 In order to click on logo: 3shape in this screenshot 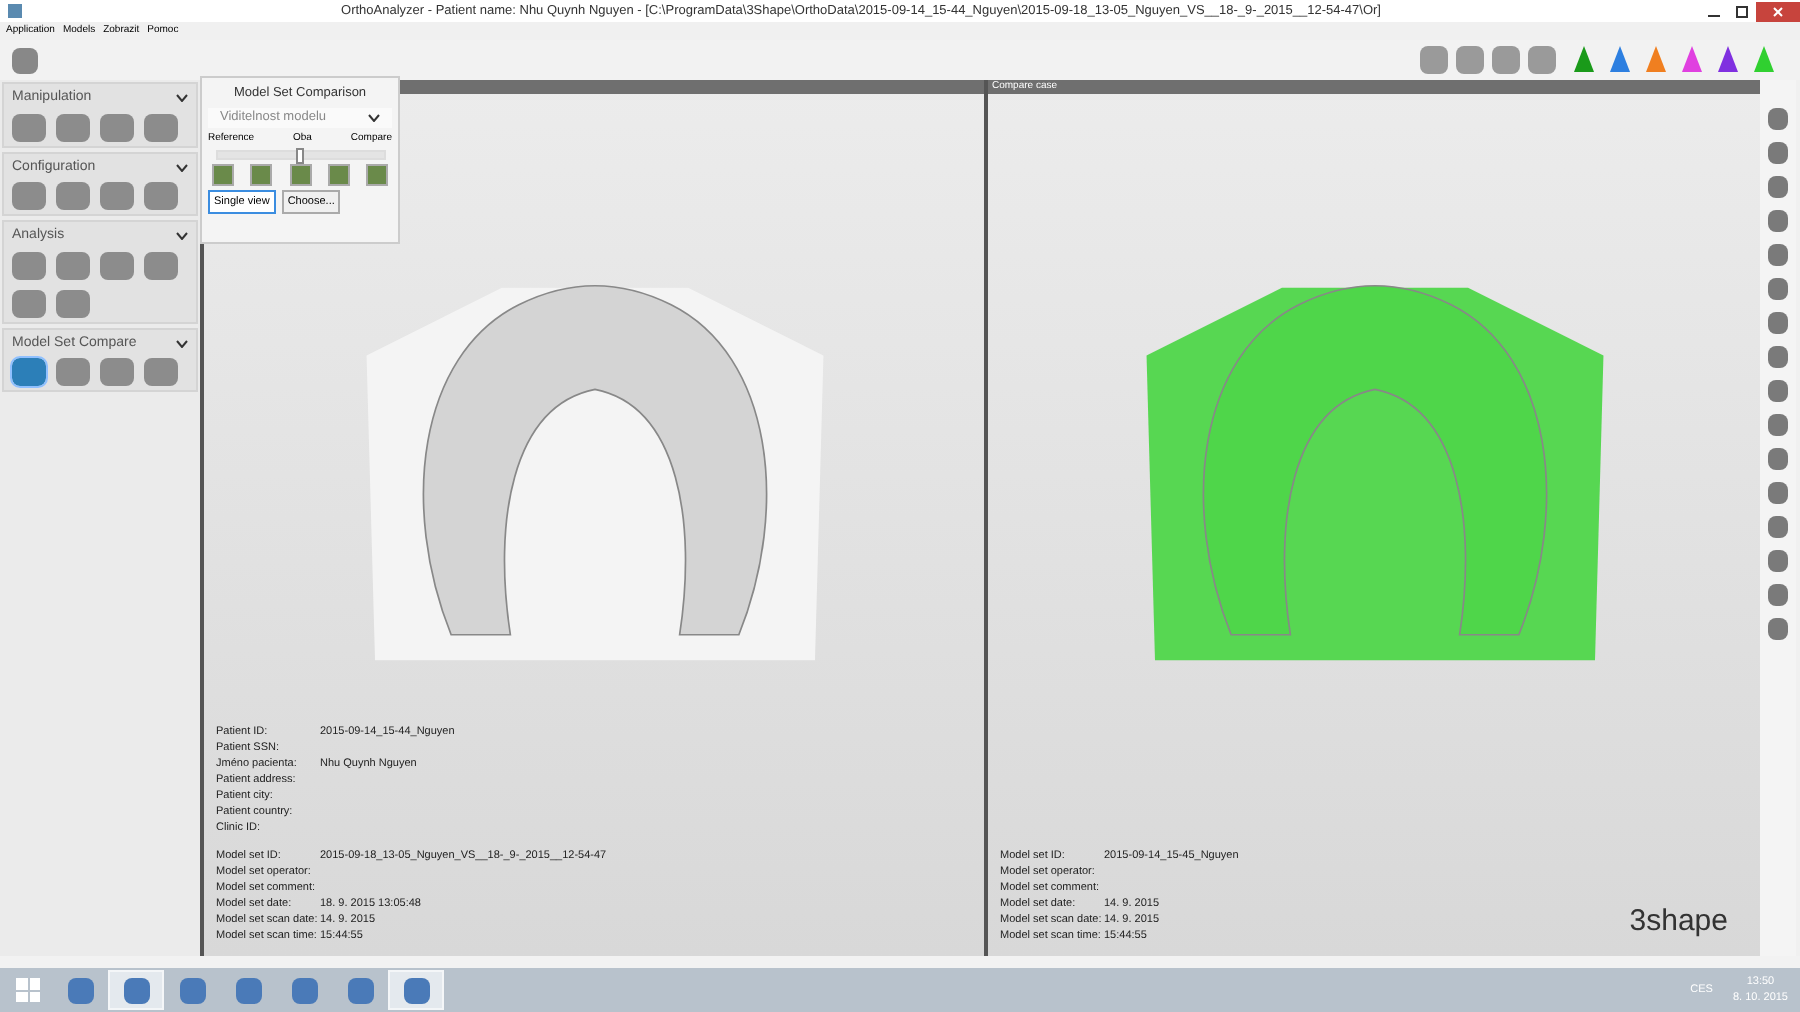, I will do `click(1678, 921)`.